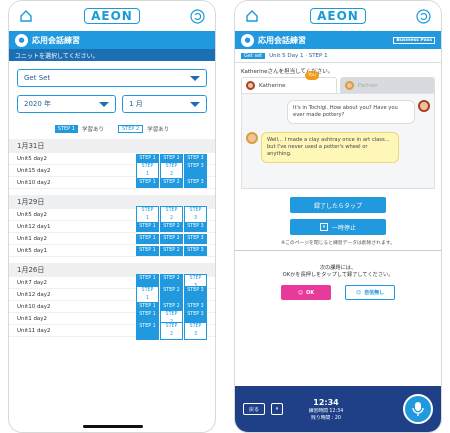 This screenshot has height=433, width=450. I want to click on back-button: 戻る, so click(254, 409).